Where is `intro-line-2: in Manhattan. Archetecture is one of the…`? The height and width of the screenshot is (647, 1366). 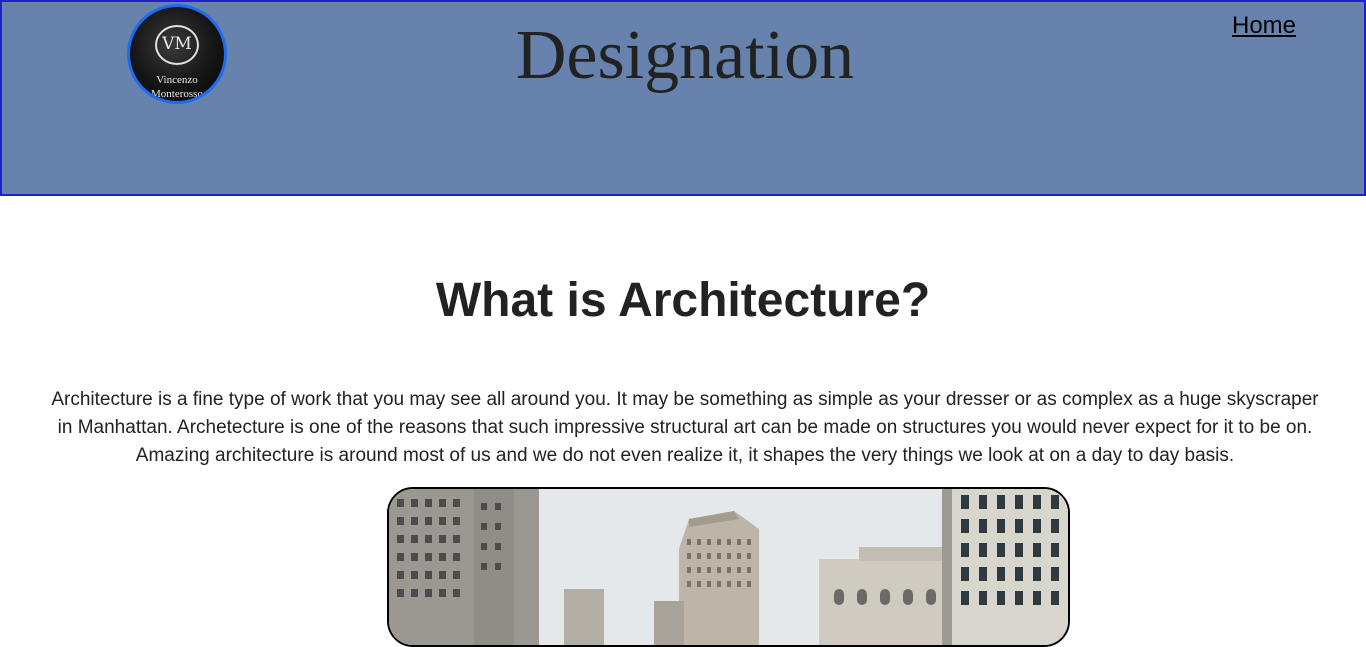 intro-line-2: in Manhattan. Archetecture is one of the… is located at coordinates (685, 427).